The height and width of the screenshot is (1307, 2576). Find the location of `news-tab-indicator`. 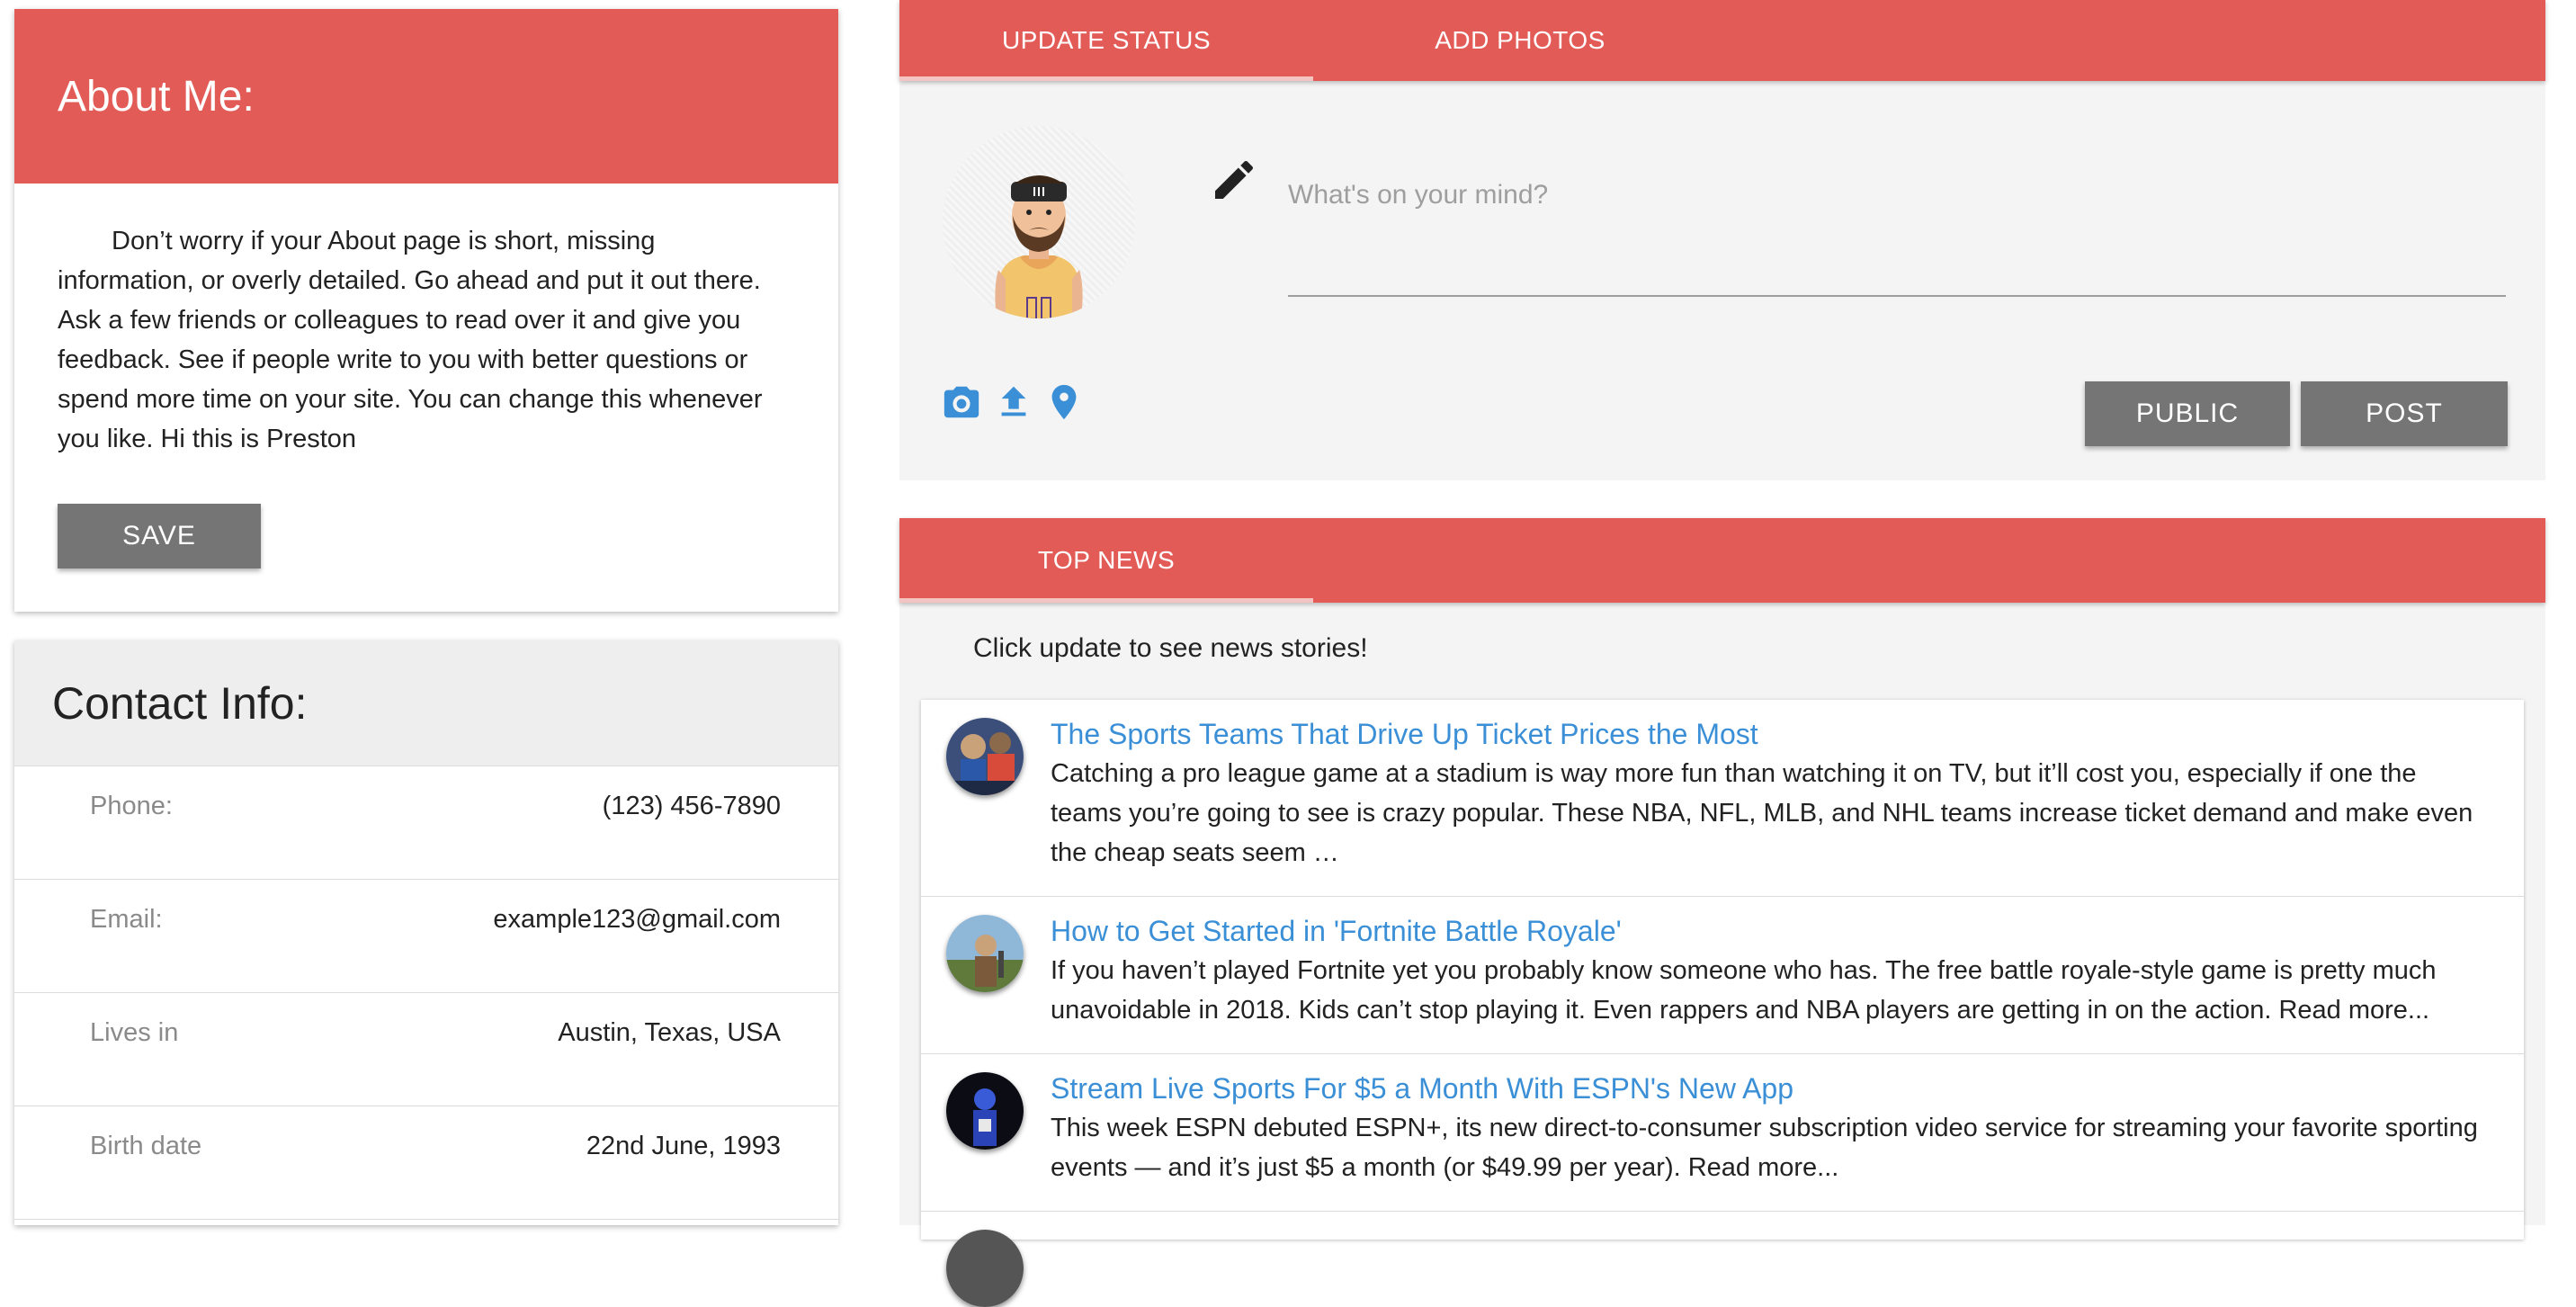

news-tab-indicator is located at coordinates (1106, 600).